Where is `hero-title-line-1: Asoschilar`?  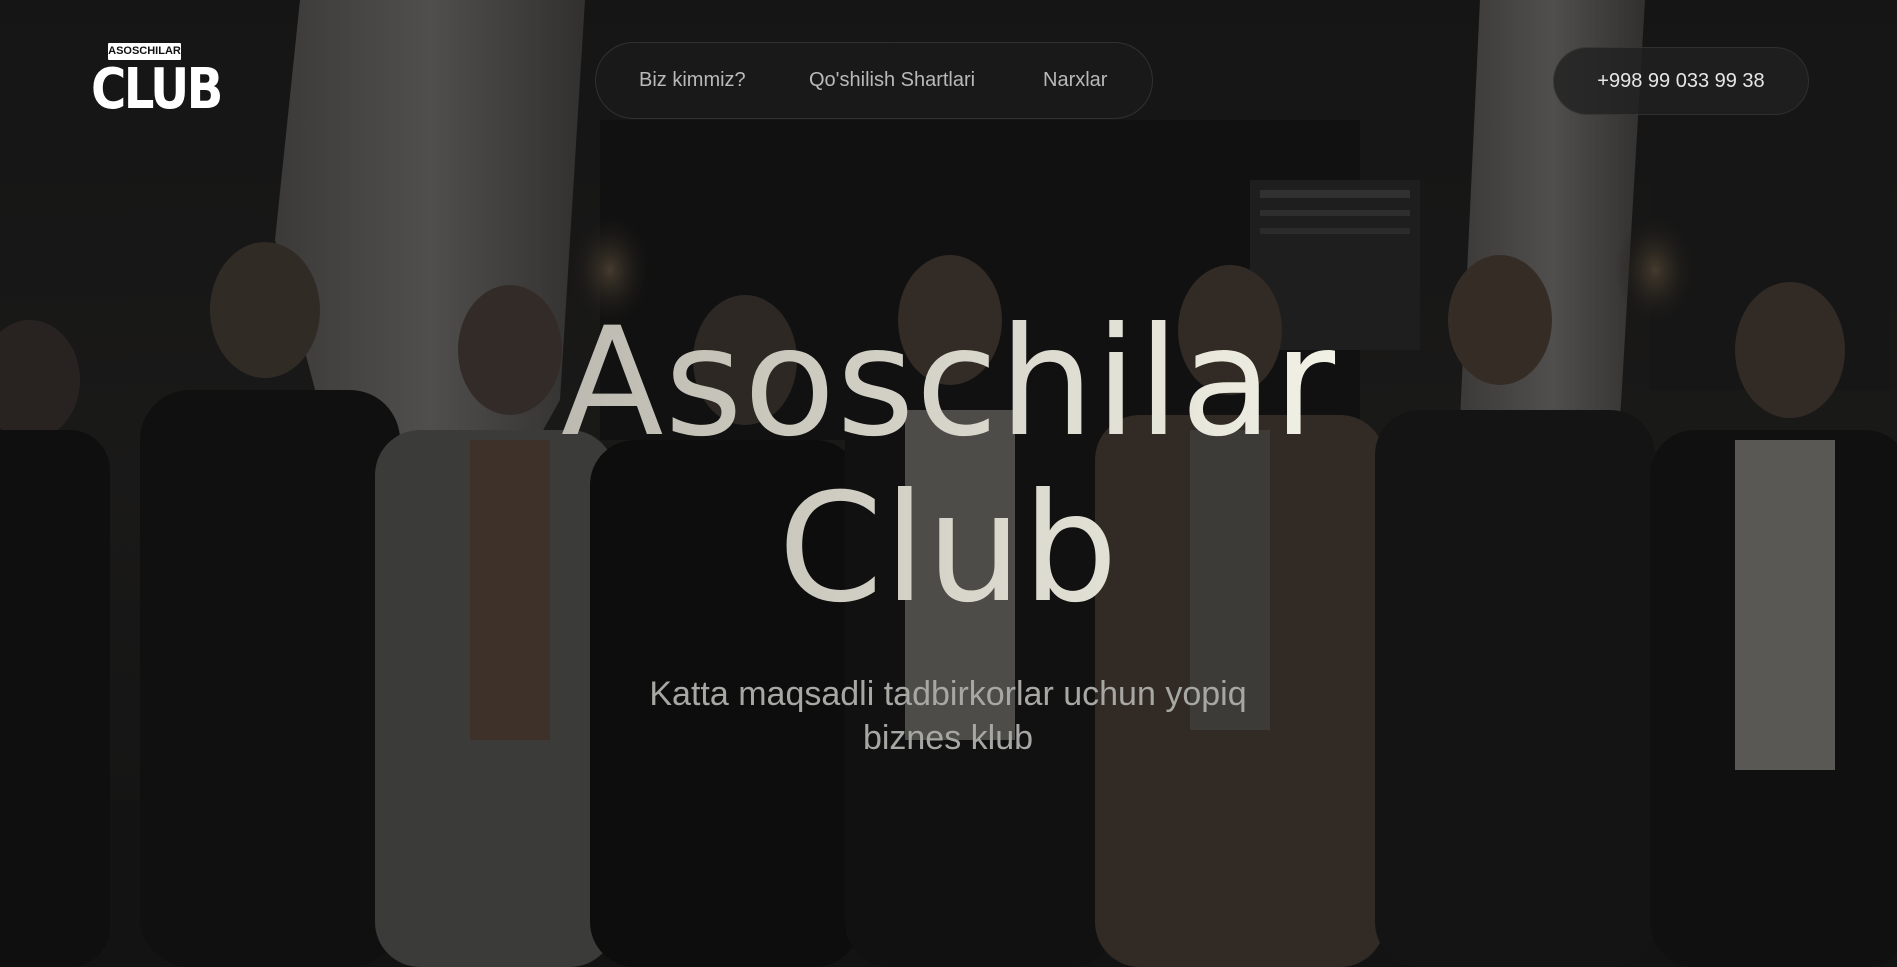
hero-title-line-1: Asoschilar is located at coordinates (948, 383).